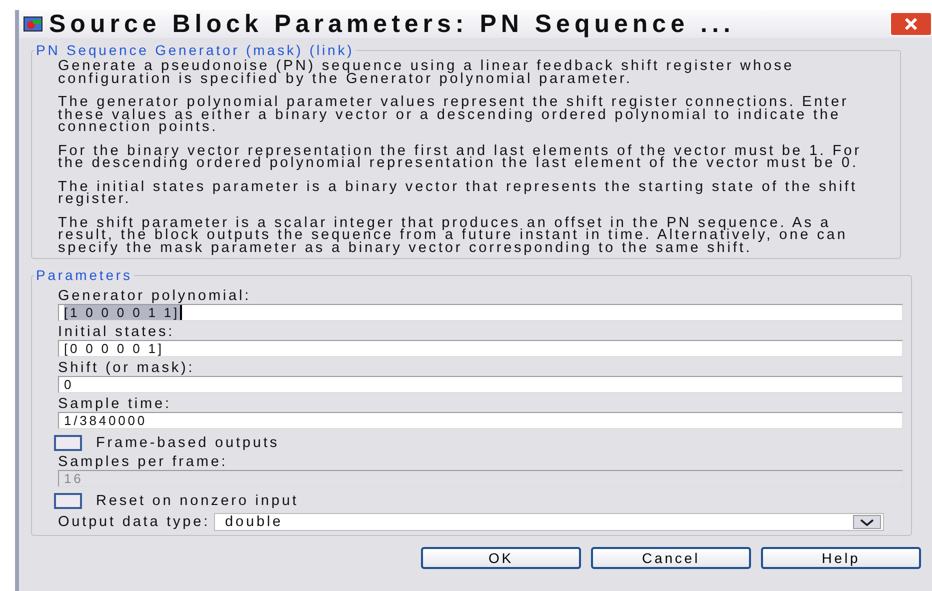 This screenshot has height=591, width=932. Describe the element at coordinates (33, 24) in the screenshot. I see `app-icon` at that location.